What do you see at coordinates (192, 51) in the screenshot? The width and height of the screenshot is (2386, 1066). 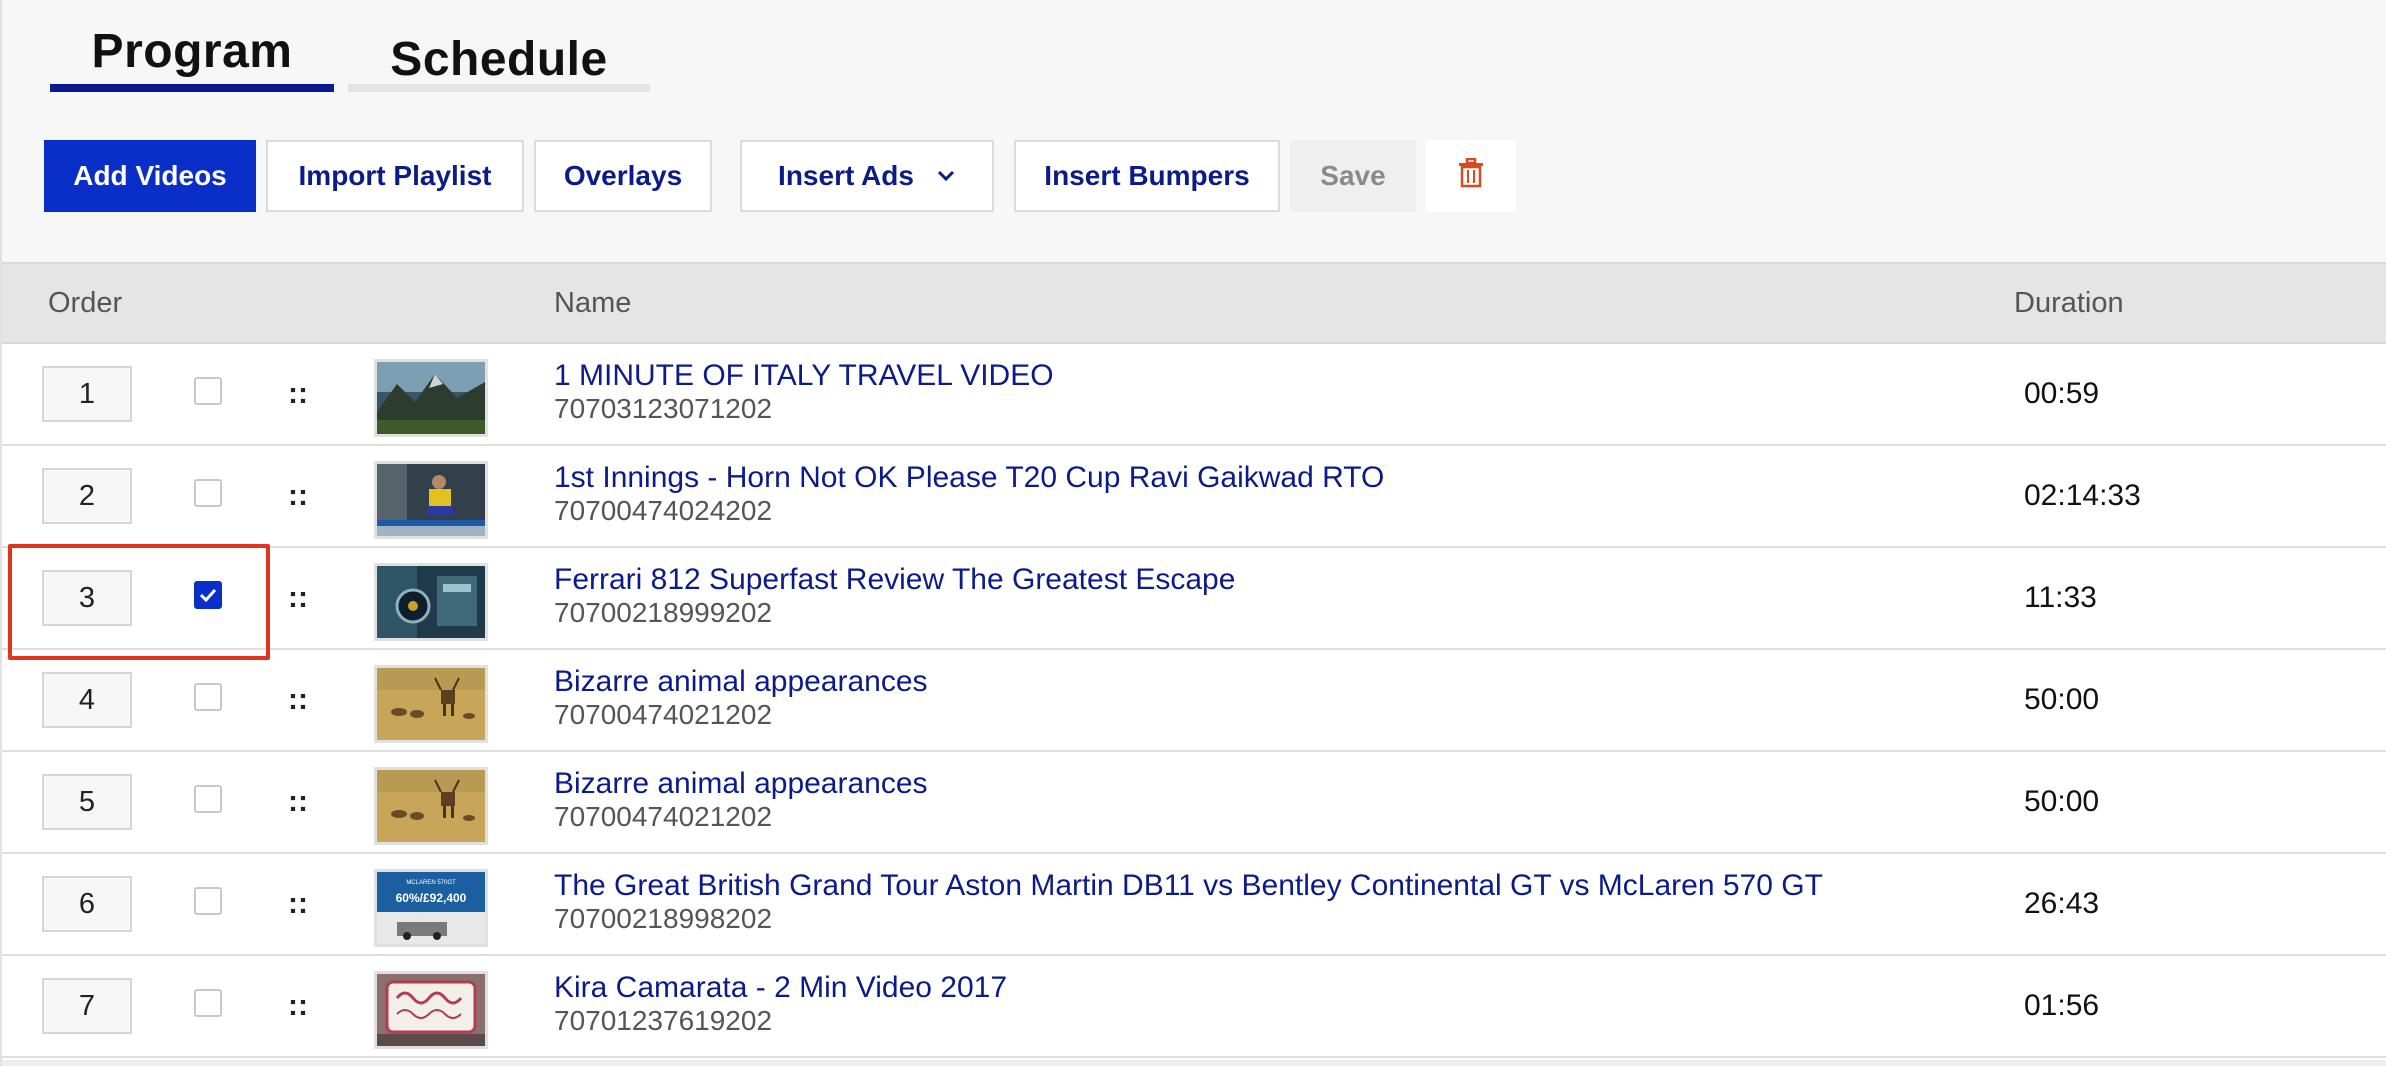 I see `tab-program-label: Program` at bounding box center [192, 51].